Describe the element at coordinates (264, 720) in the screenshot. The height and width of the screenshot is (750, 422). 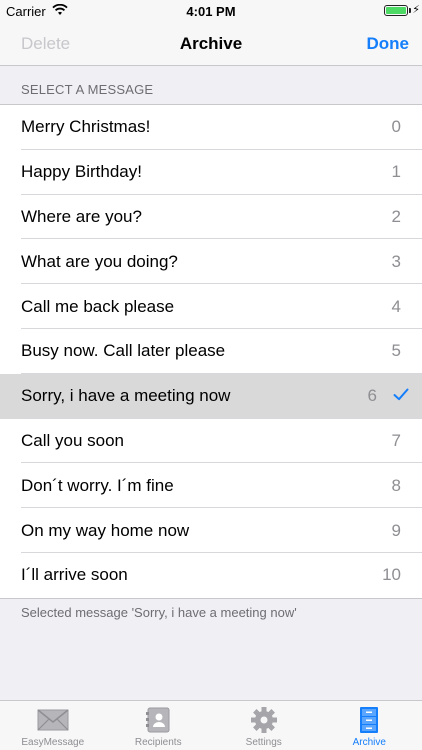
I see `gear-icon` at that location.